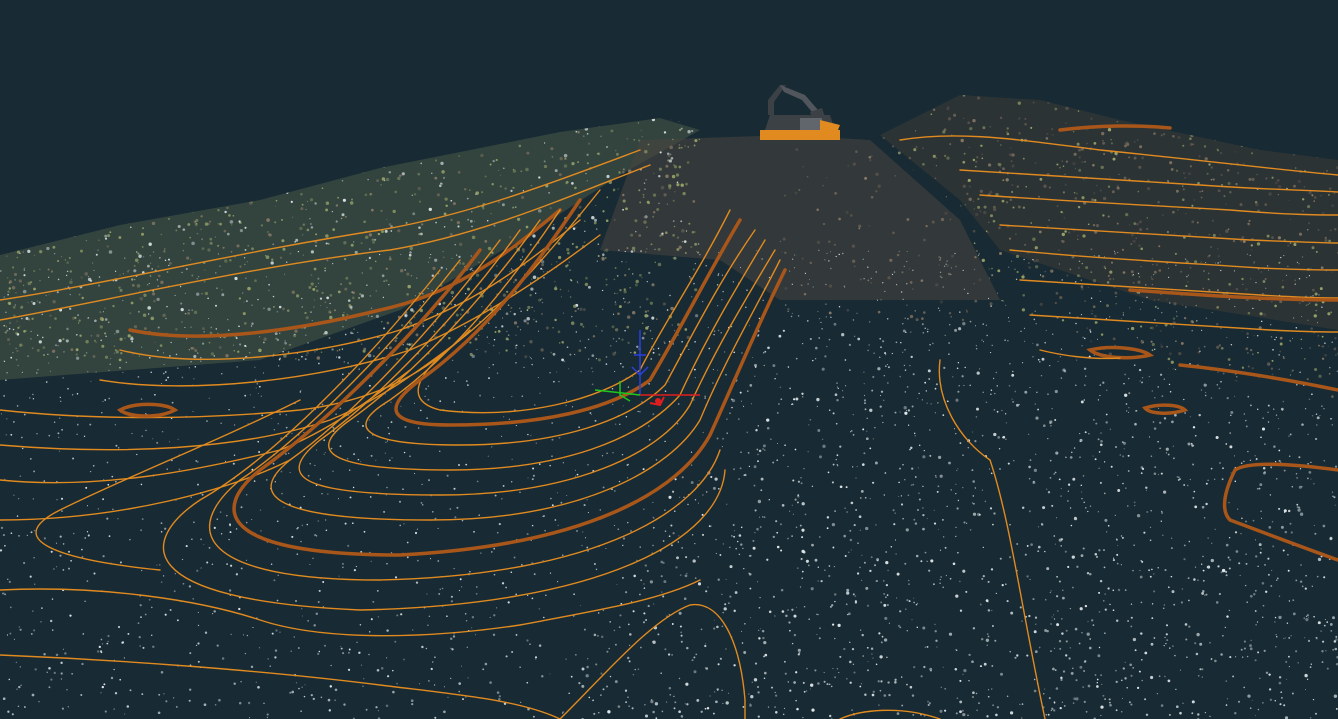 The image size is (1338, 719). Describe the element at coordinates (647, 368) in the screenshot. I see `axis-gizmo-icon` at that location.